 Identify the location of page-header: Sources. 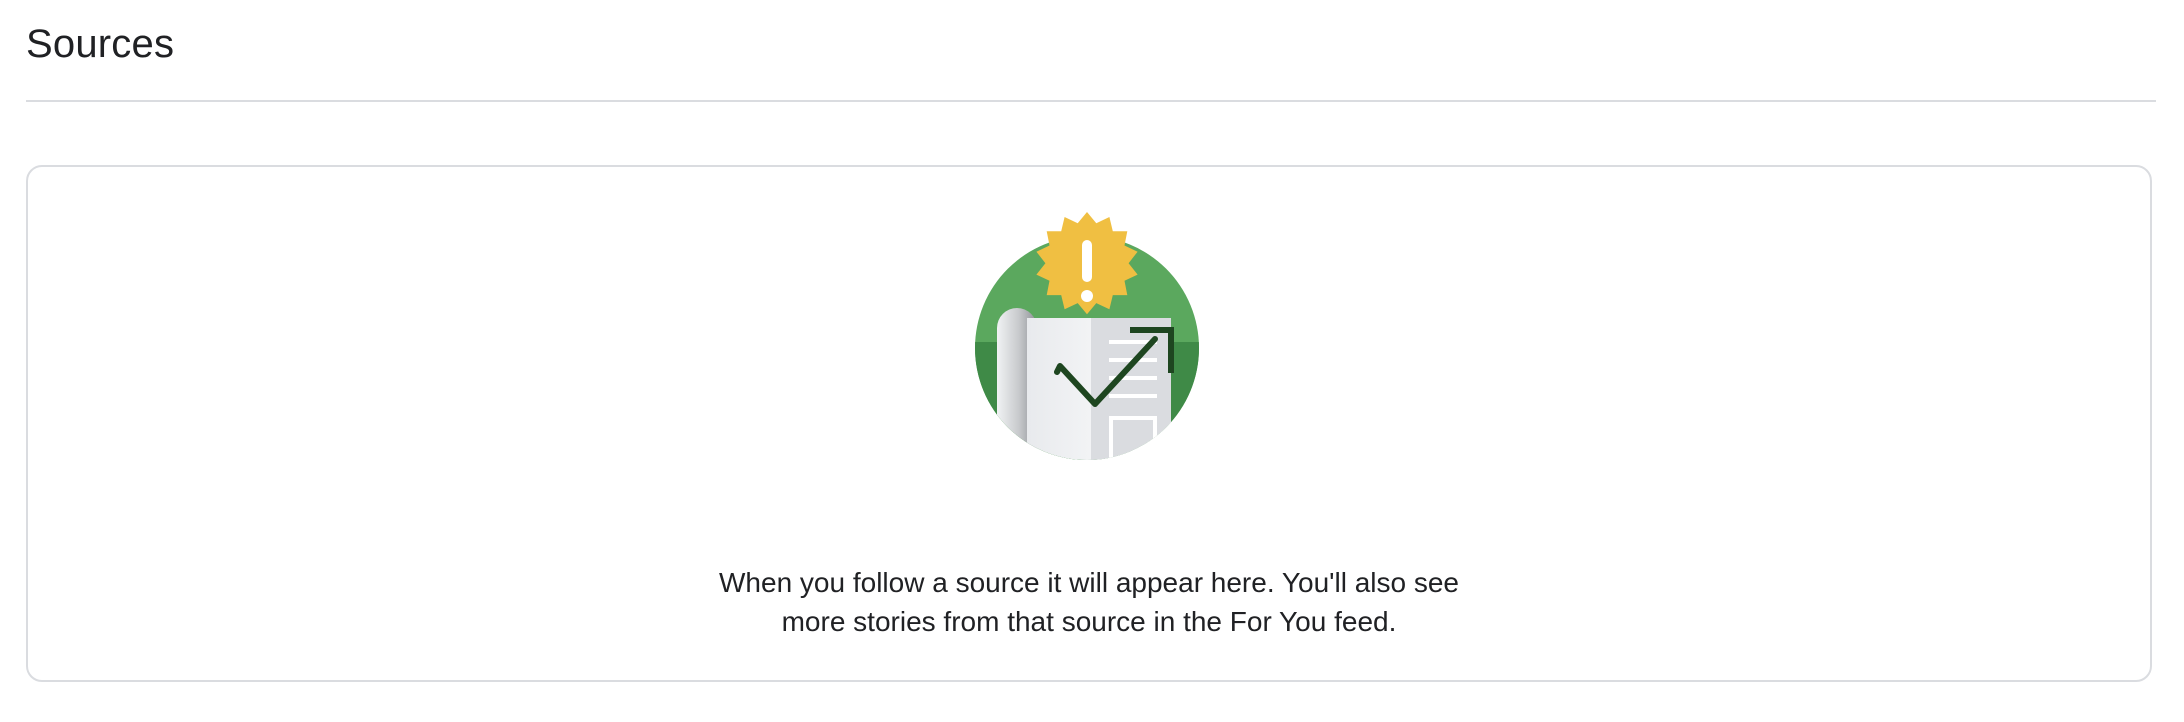
(1091, 51).